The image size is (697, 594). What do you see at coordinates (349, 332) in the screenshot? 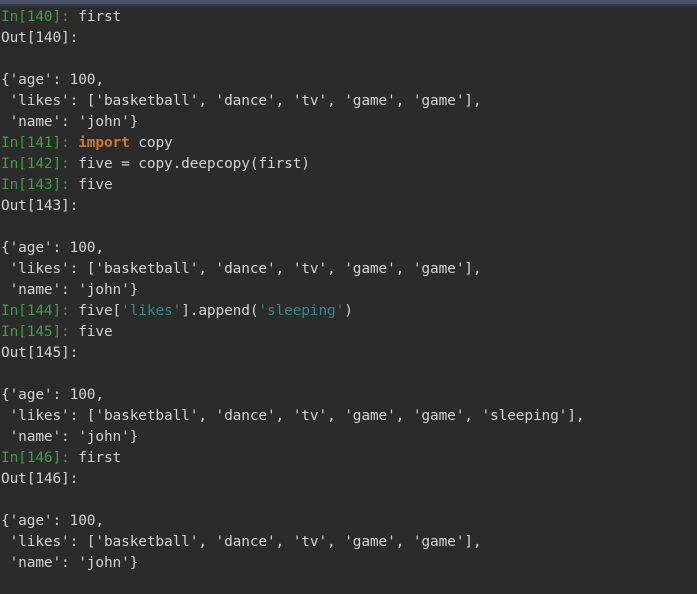
I see `console-input-line: In[145]: five` at bounding box center [349, 332].